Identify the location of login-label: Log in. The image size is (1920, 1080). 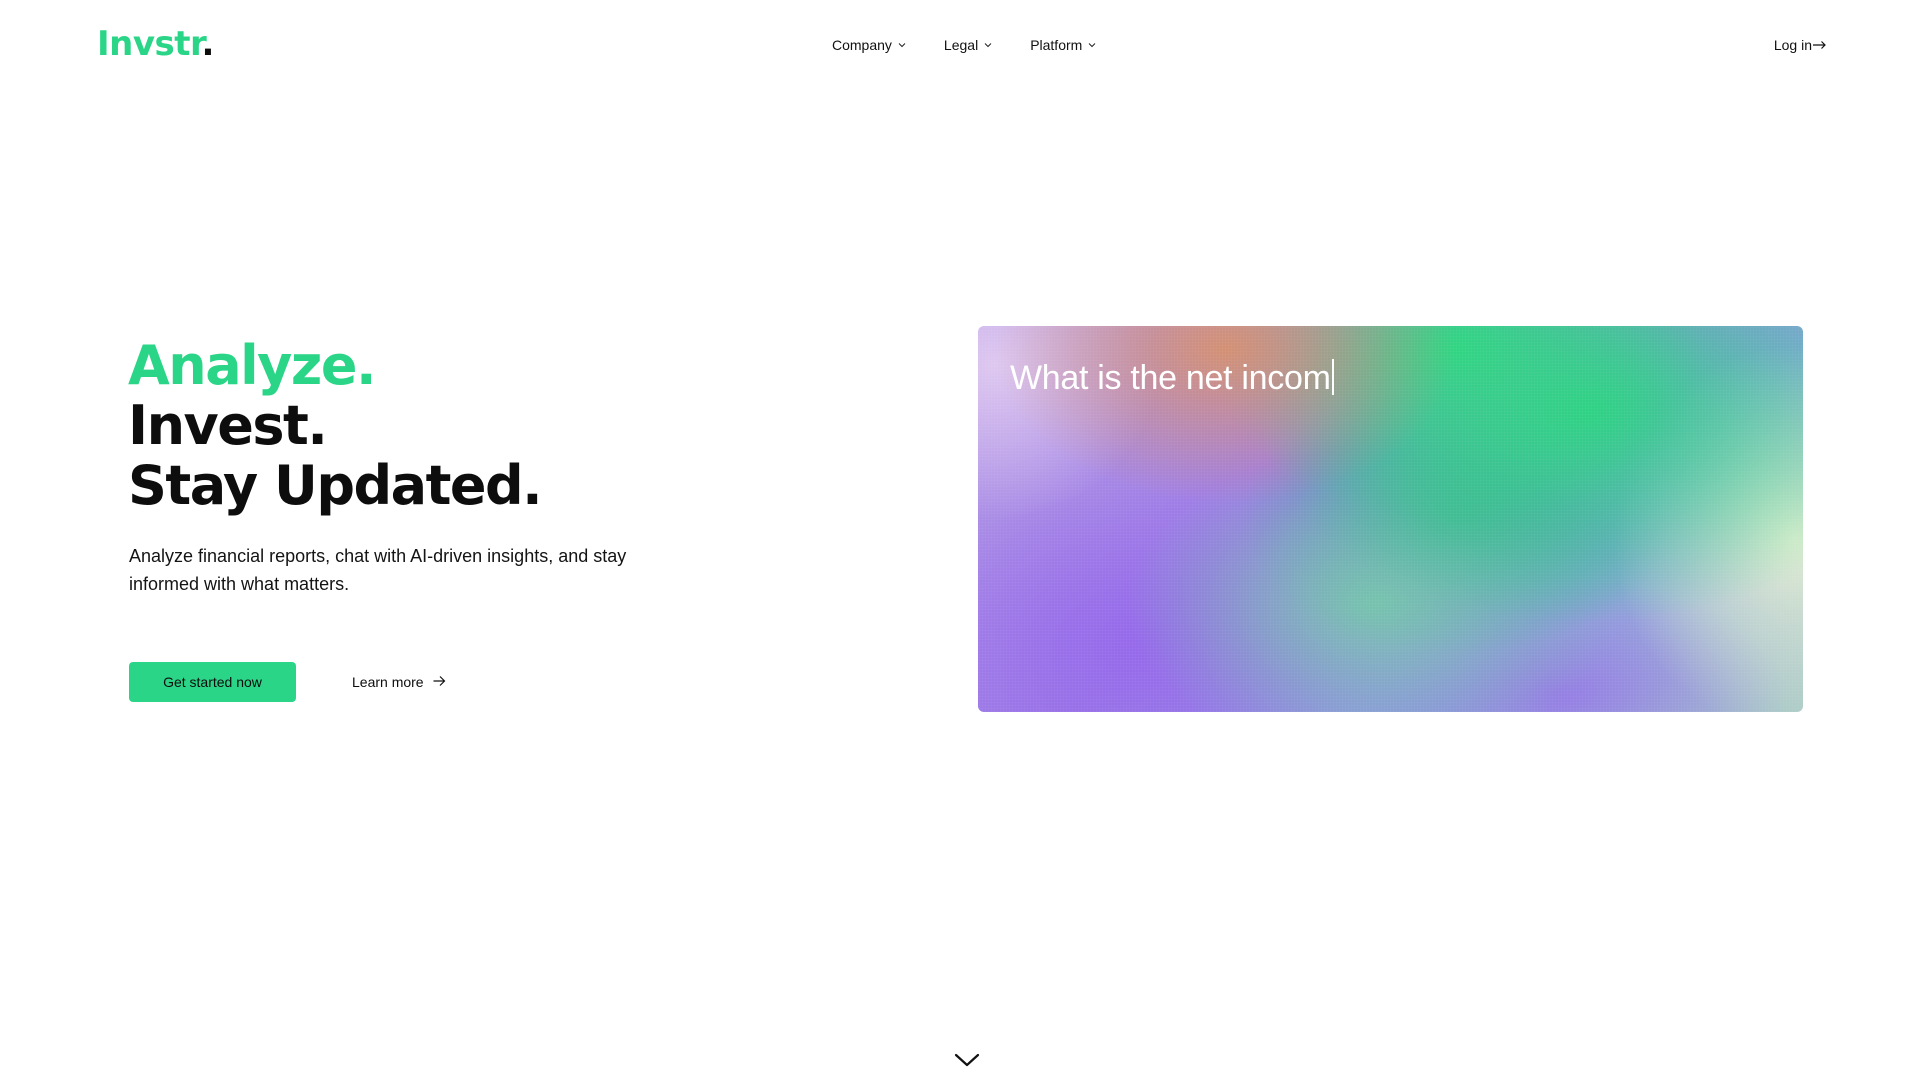
(1792, 45).